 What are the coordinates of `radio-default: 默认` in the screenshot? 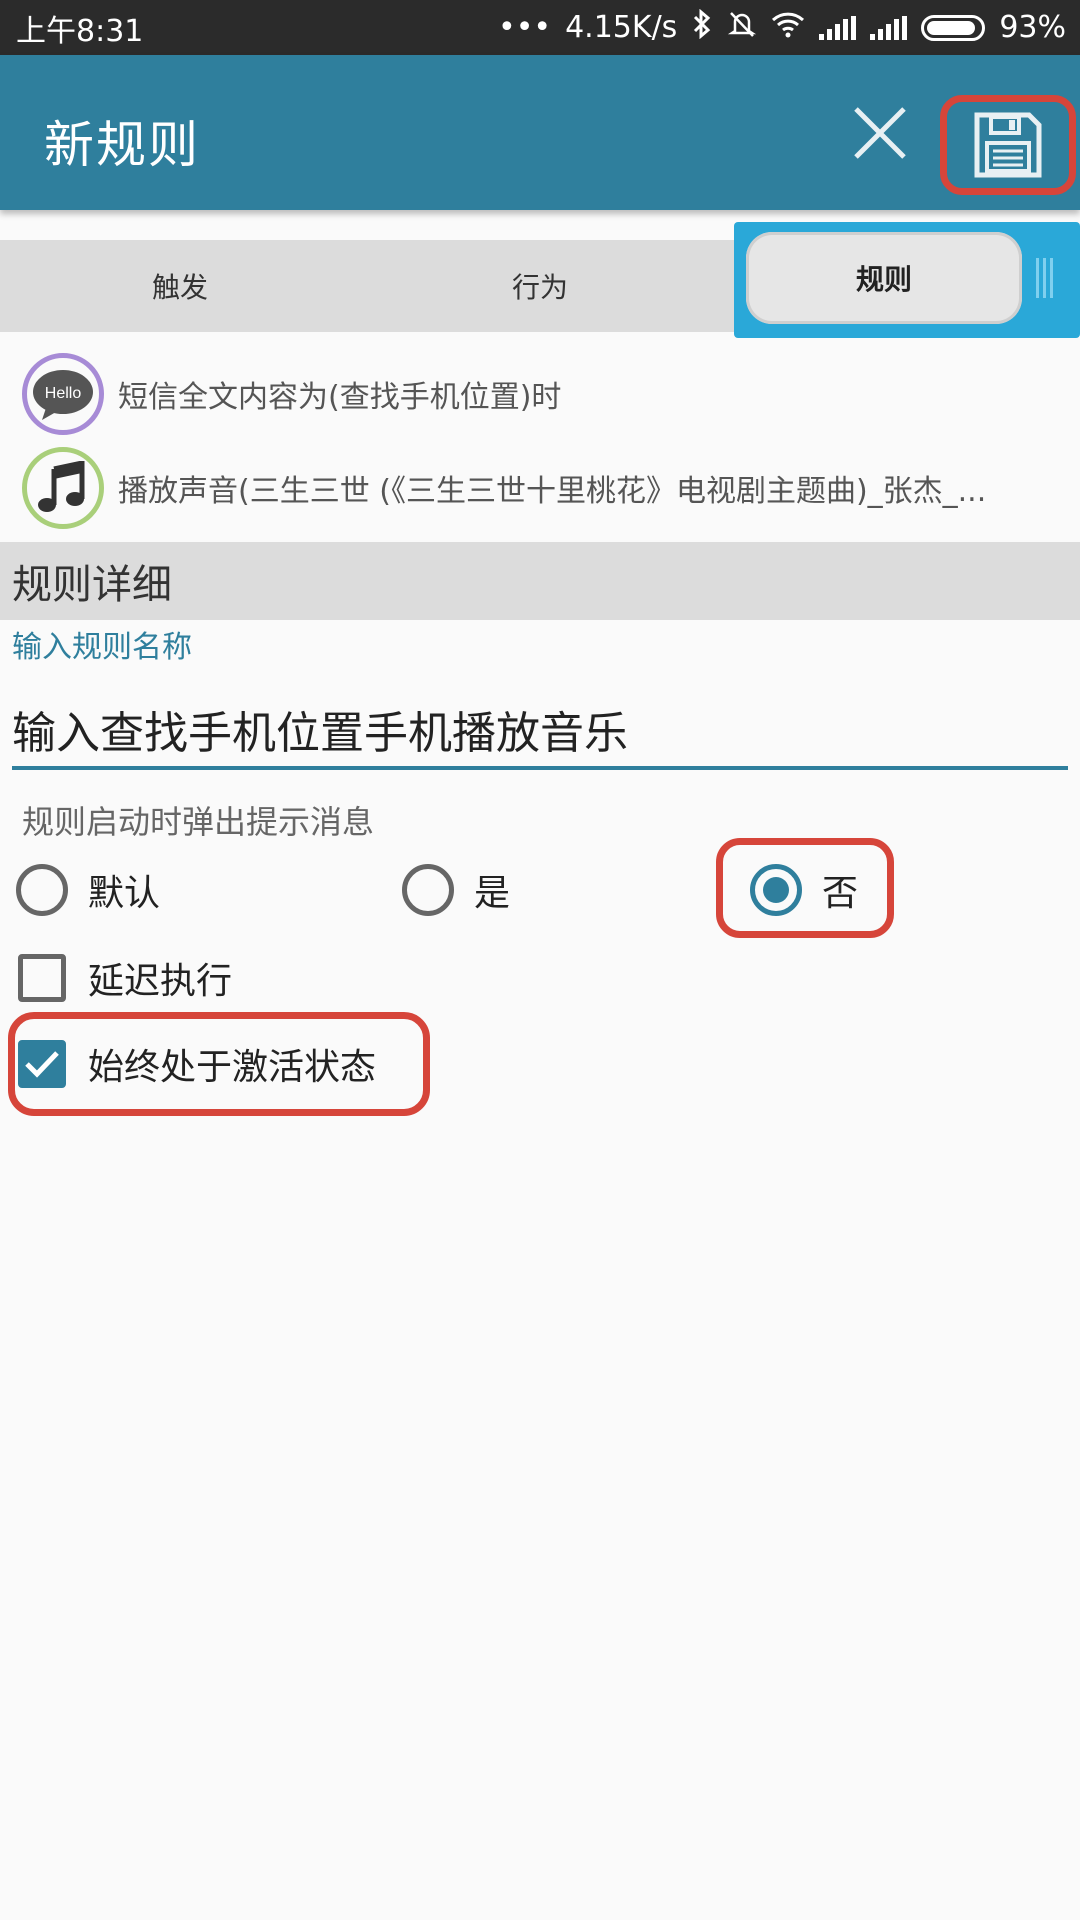 It's located at (88, 890).